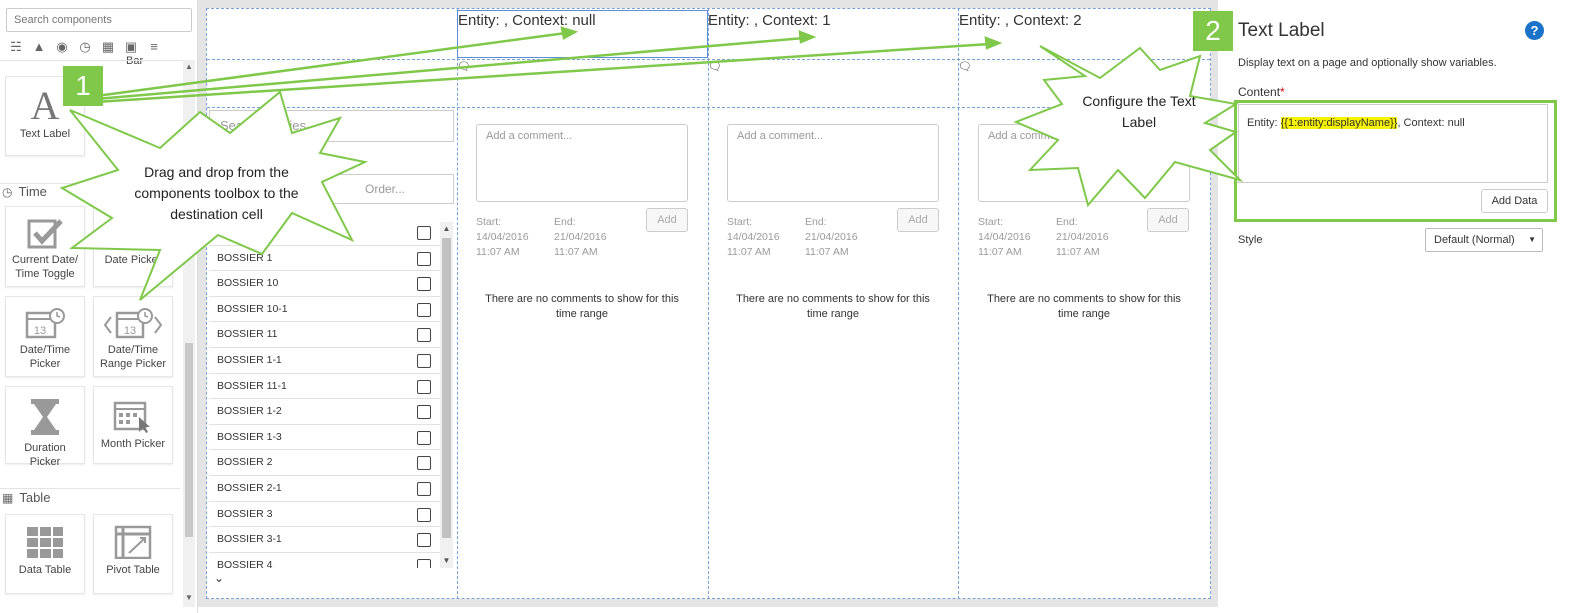 This screenshot has height=613, width=1590. What do you see at coordinates (40, 331) in the screenshot?
I see `svg-text: 13` at bounding box center [40, 331].